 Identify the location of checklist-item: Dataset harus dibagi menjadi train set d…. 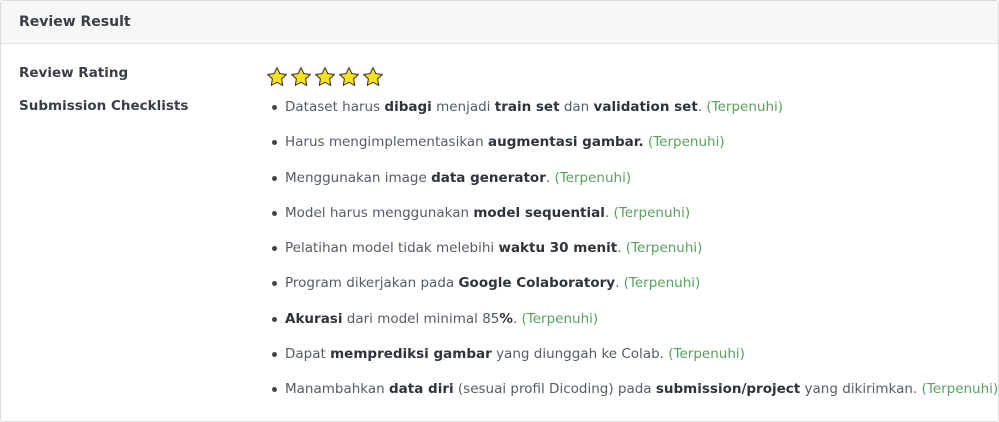
(632, 110).